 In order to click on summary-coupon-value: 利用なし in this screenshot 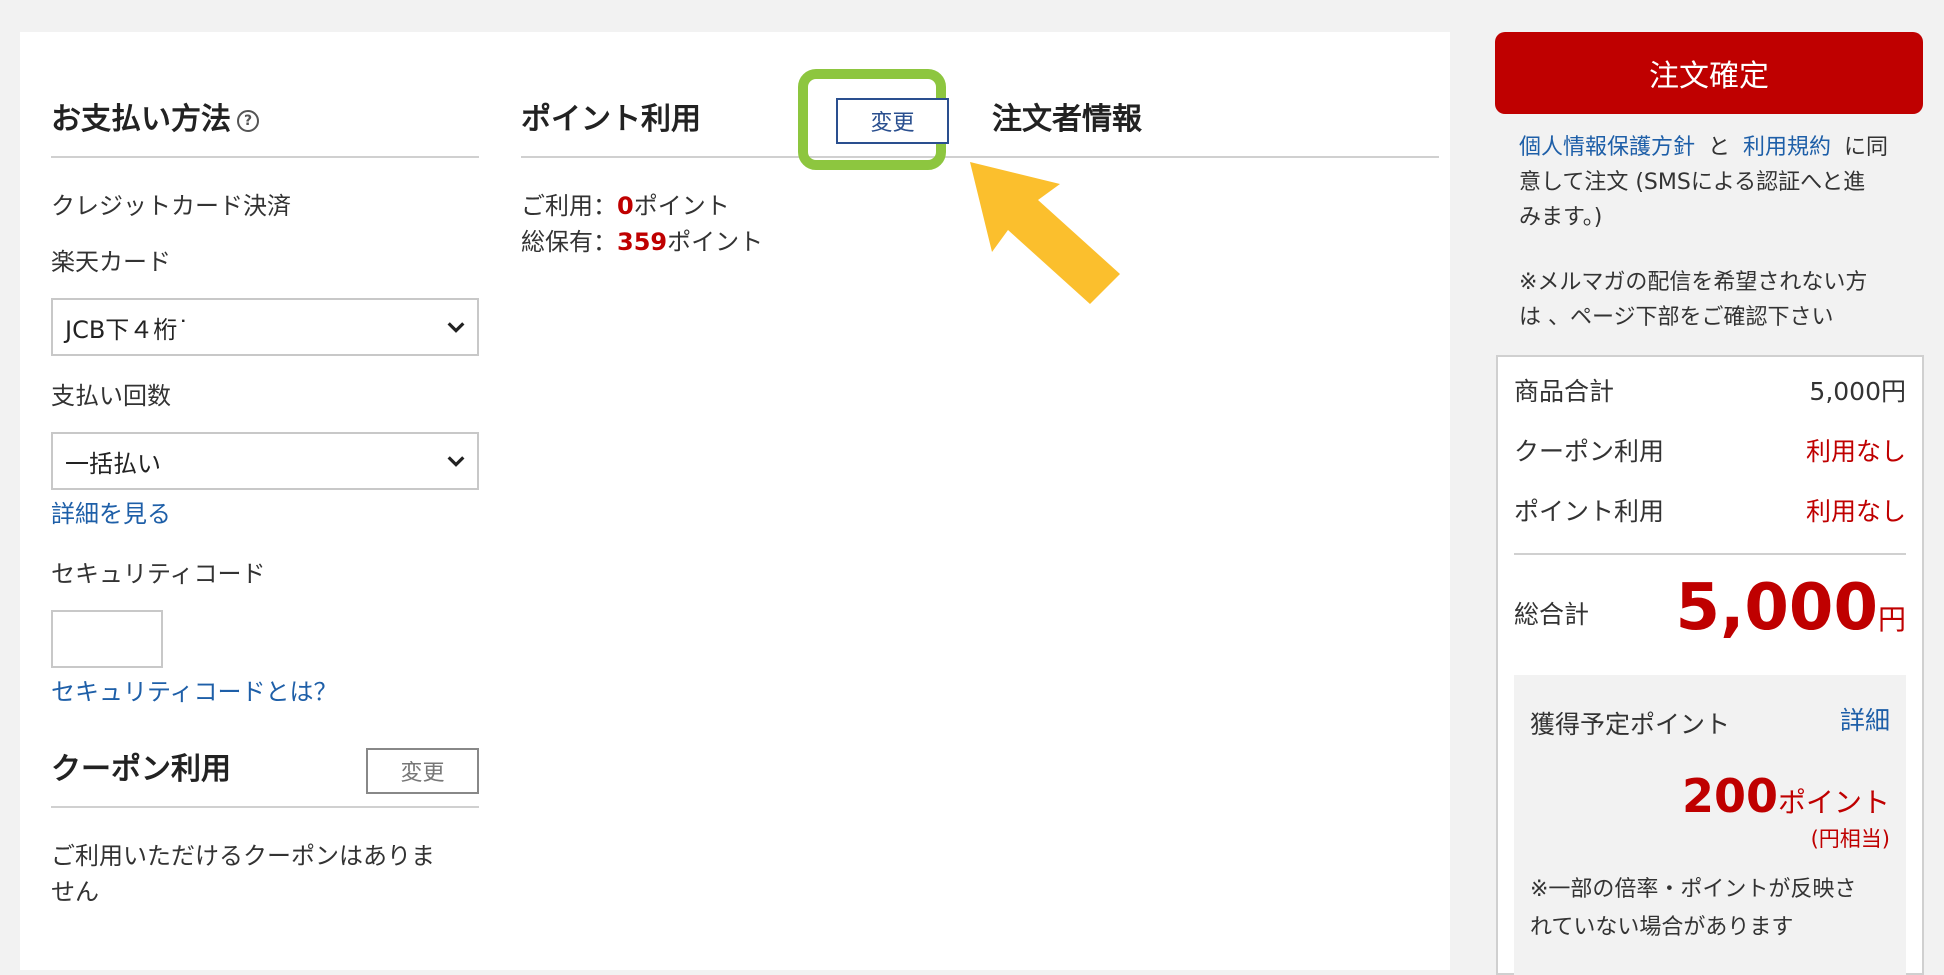, I will do `click(1855, 451)`.